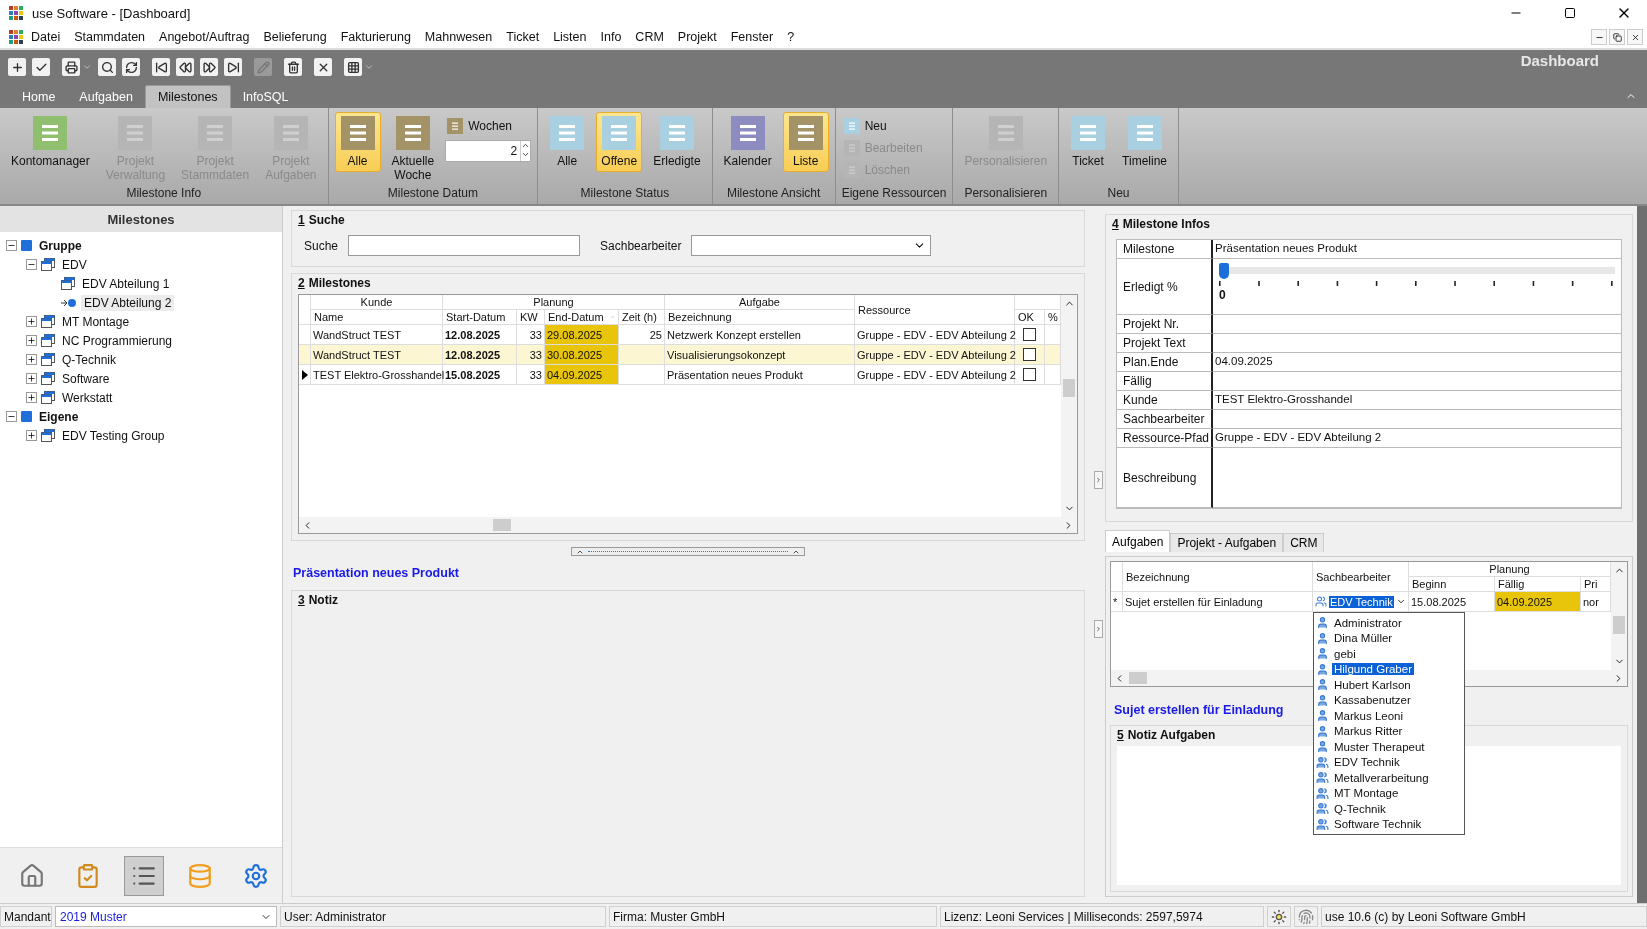 The image size is (1647, 929). I want to click on section-title: 1 Suche, so click(321, 220).